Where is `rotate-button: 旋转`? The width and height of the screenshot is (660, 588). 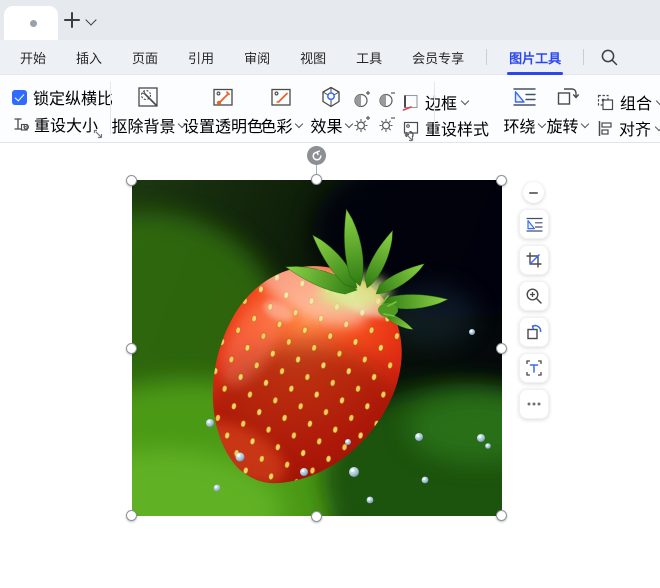 rotate-button: 旋转 is located at coordinates (567, 112).